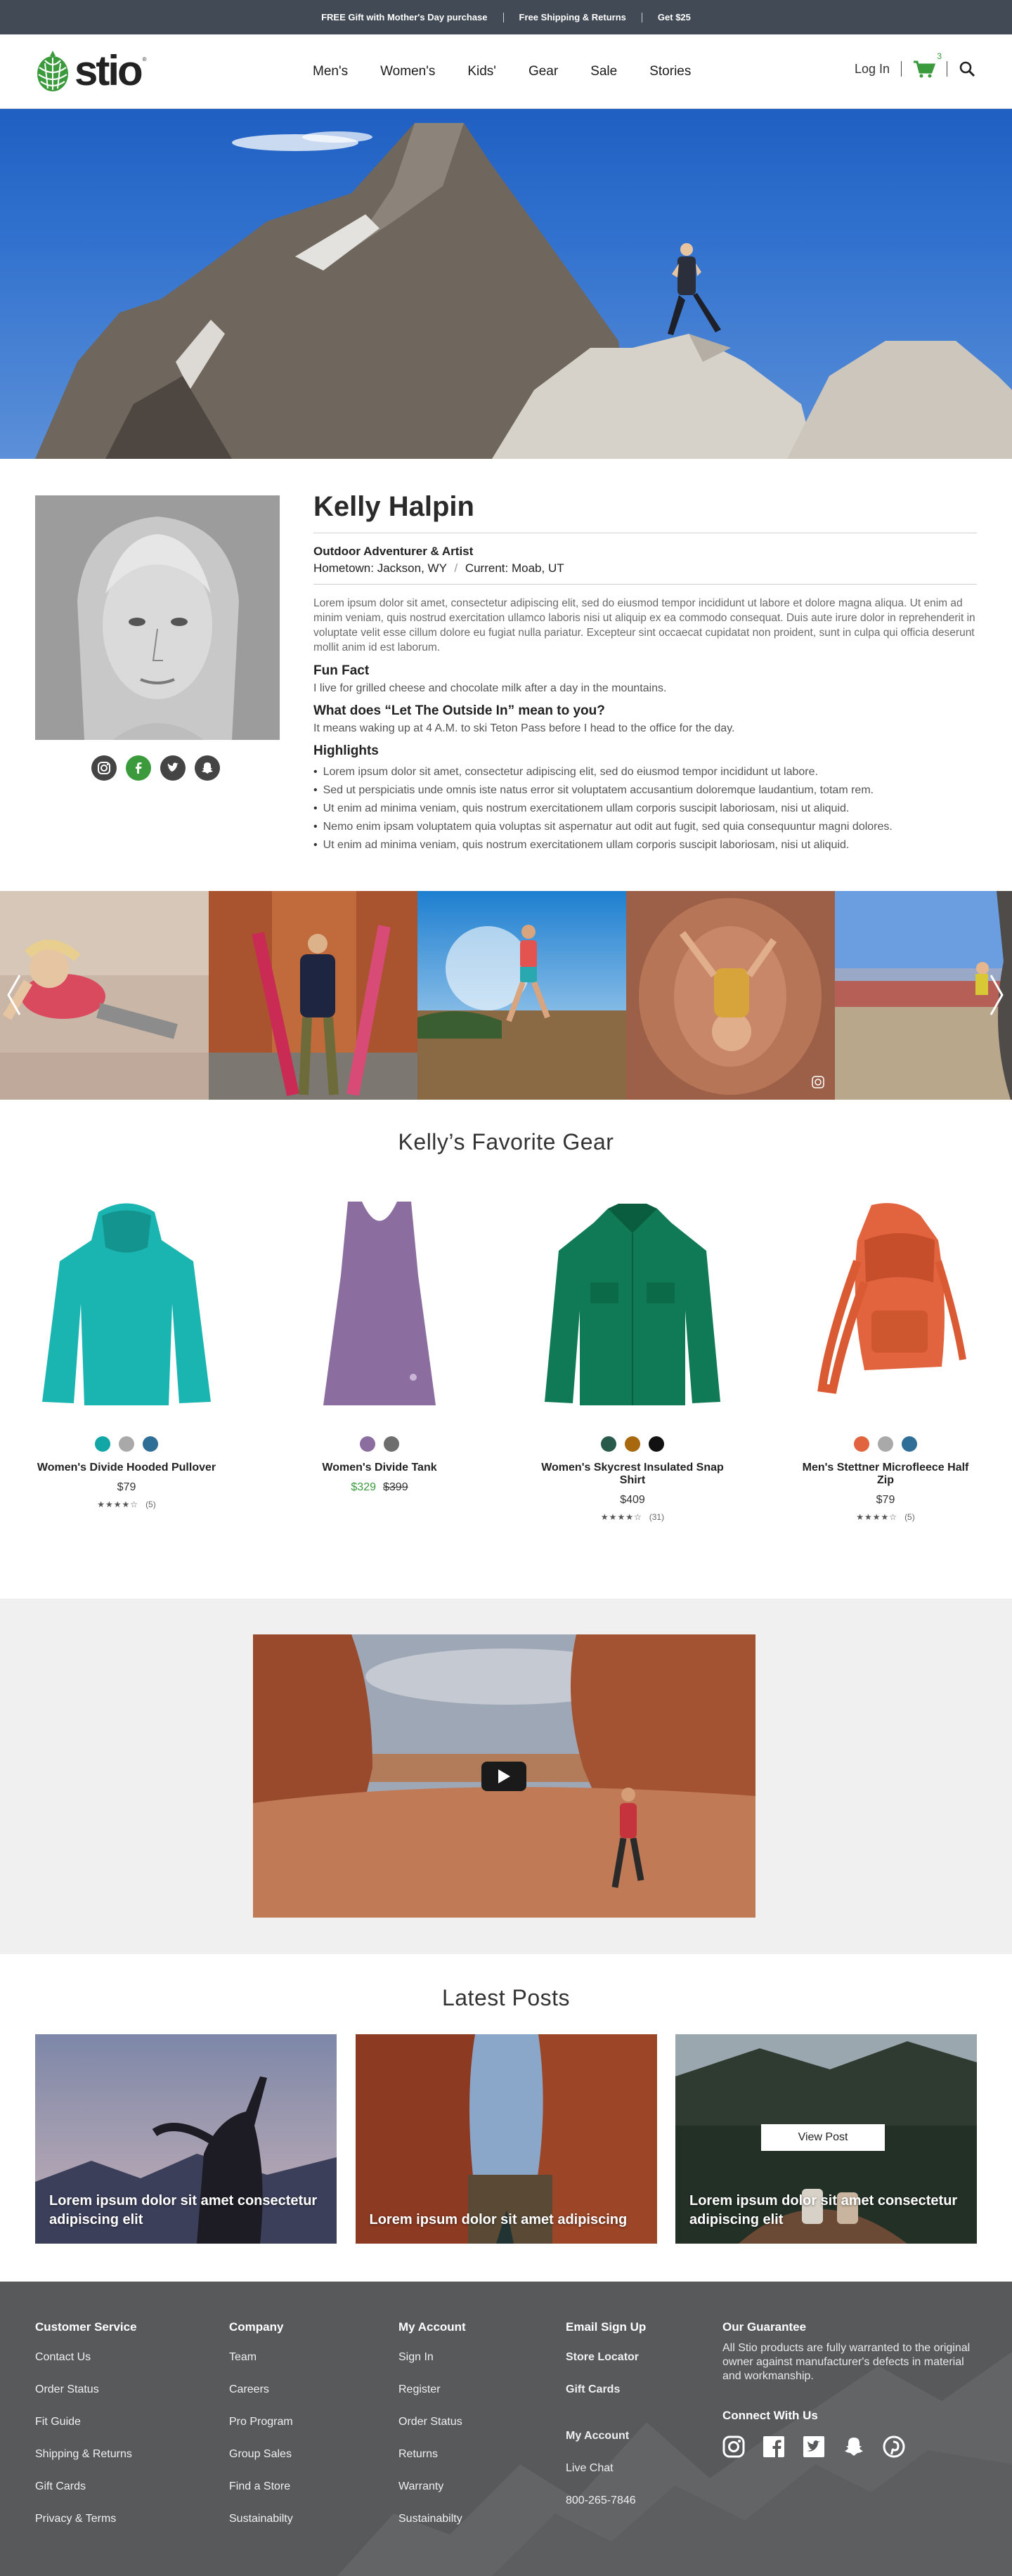 The height and width of the screenshot is (2576, 1012). I want to click on cart-button: 3, so click(927, 64).